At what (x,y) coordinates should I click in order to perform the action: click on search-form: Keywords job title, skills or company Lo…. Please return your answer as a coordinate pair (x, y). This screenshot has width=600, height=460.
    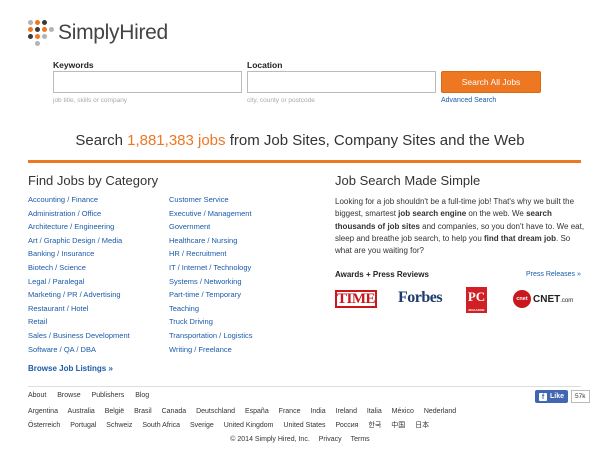
    Looking at the image, I should click on (303, 85).